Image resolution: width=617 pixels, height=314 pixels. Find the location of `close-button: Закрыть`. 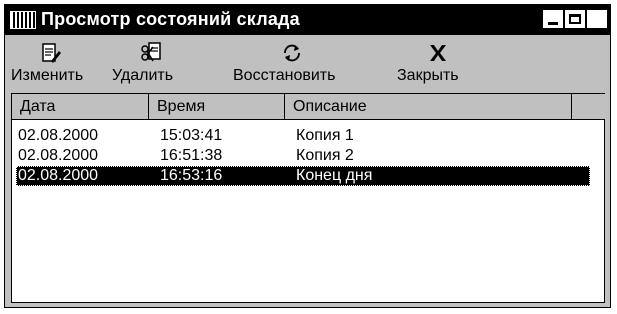

close-button: Закрыть is located at coordinates (434, 62).